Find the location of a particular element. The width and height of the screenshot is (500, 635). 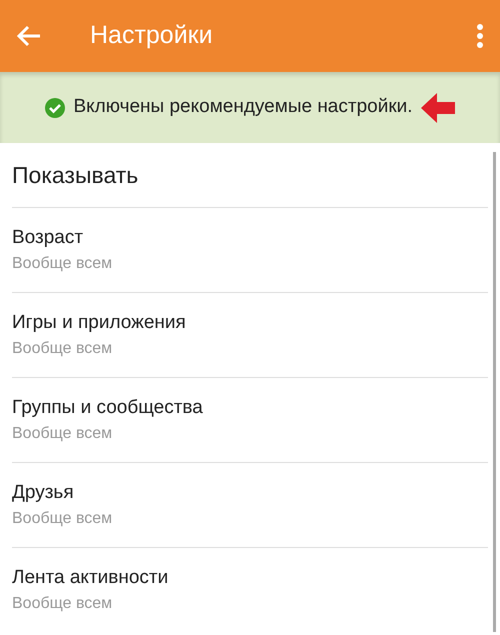

check-icon is located at coordinates (55, 108).